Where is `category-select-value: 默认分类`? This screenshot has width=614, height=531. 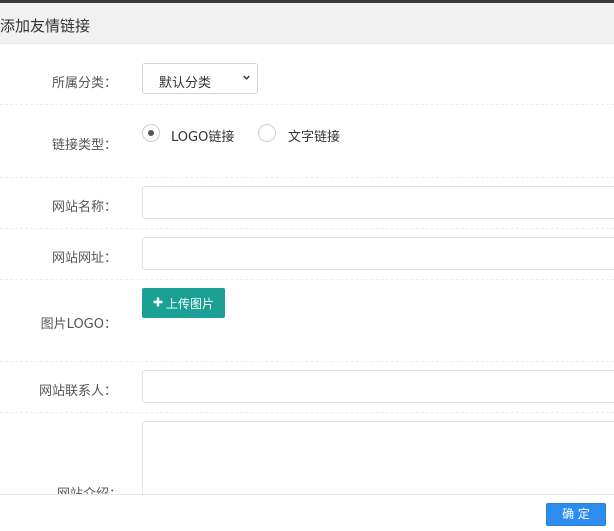 category-select-value: 默认分类 is located at coordinates (185, 83).